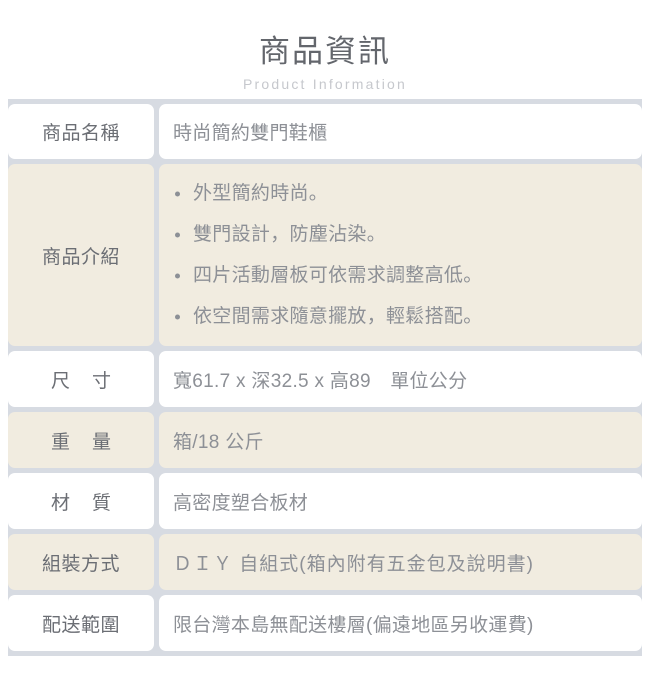  Describe the element at coordinates (81, 623) in the screenshot. I see `row-label-shipping: 配送範圍` at that location.